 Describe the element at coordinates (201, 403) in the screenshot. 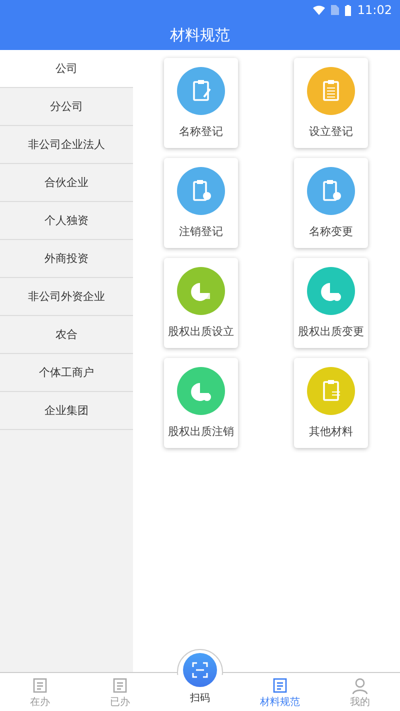

I see `material-card: 股权出质注销` at that location.